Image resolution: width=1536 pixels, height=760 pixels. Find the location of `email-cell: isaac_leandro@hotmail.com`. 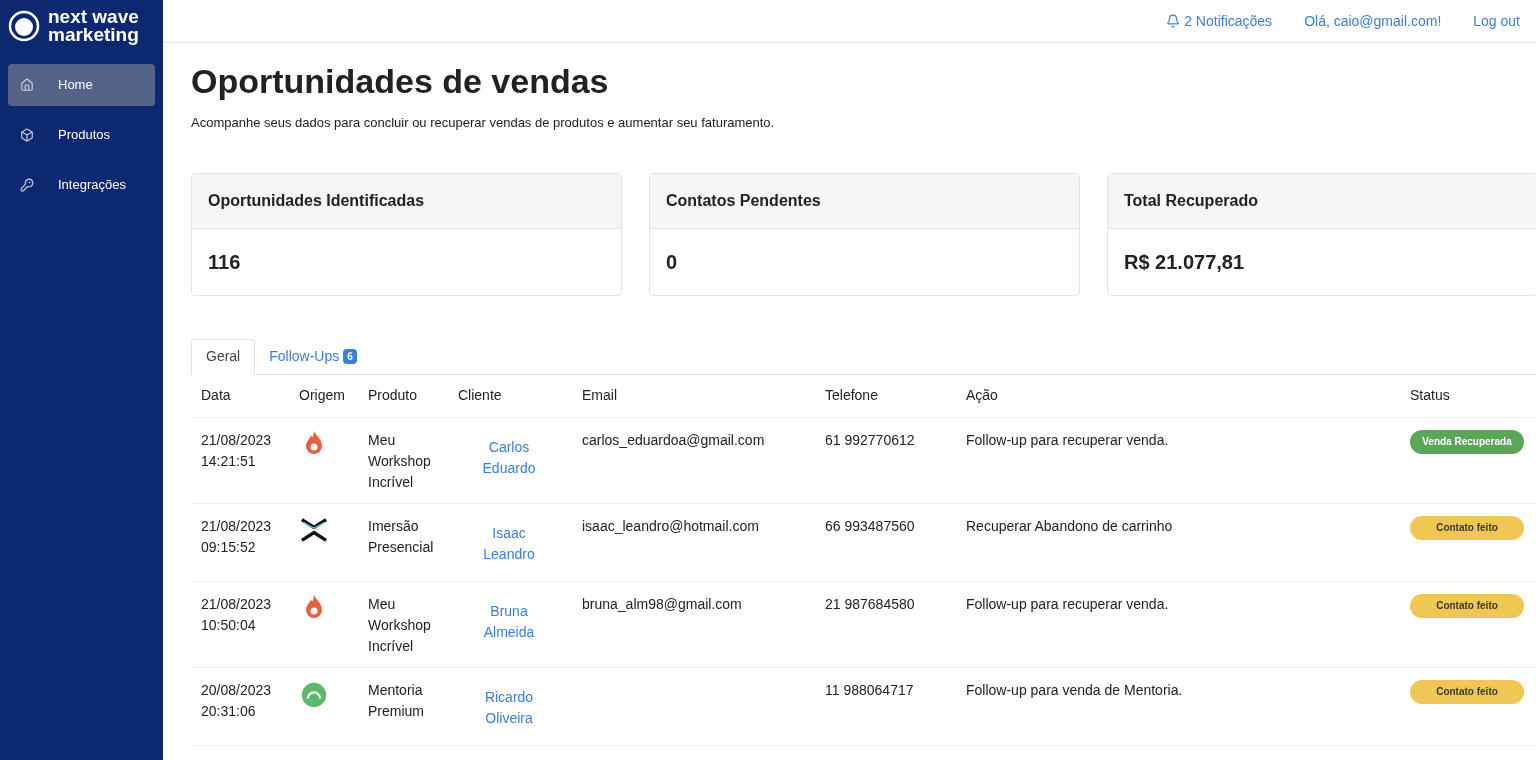

email-cell: isaac_leandro@hotmail.com is located at coordinates (670, 525).